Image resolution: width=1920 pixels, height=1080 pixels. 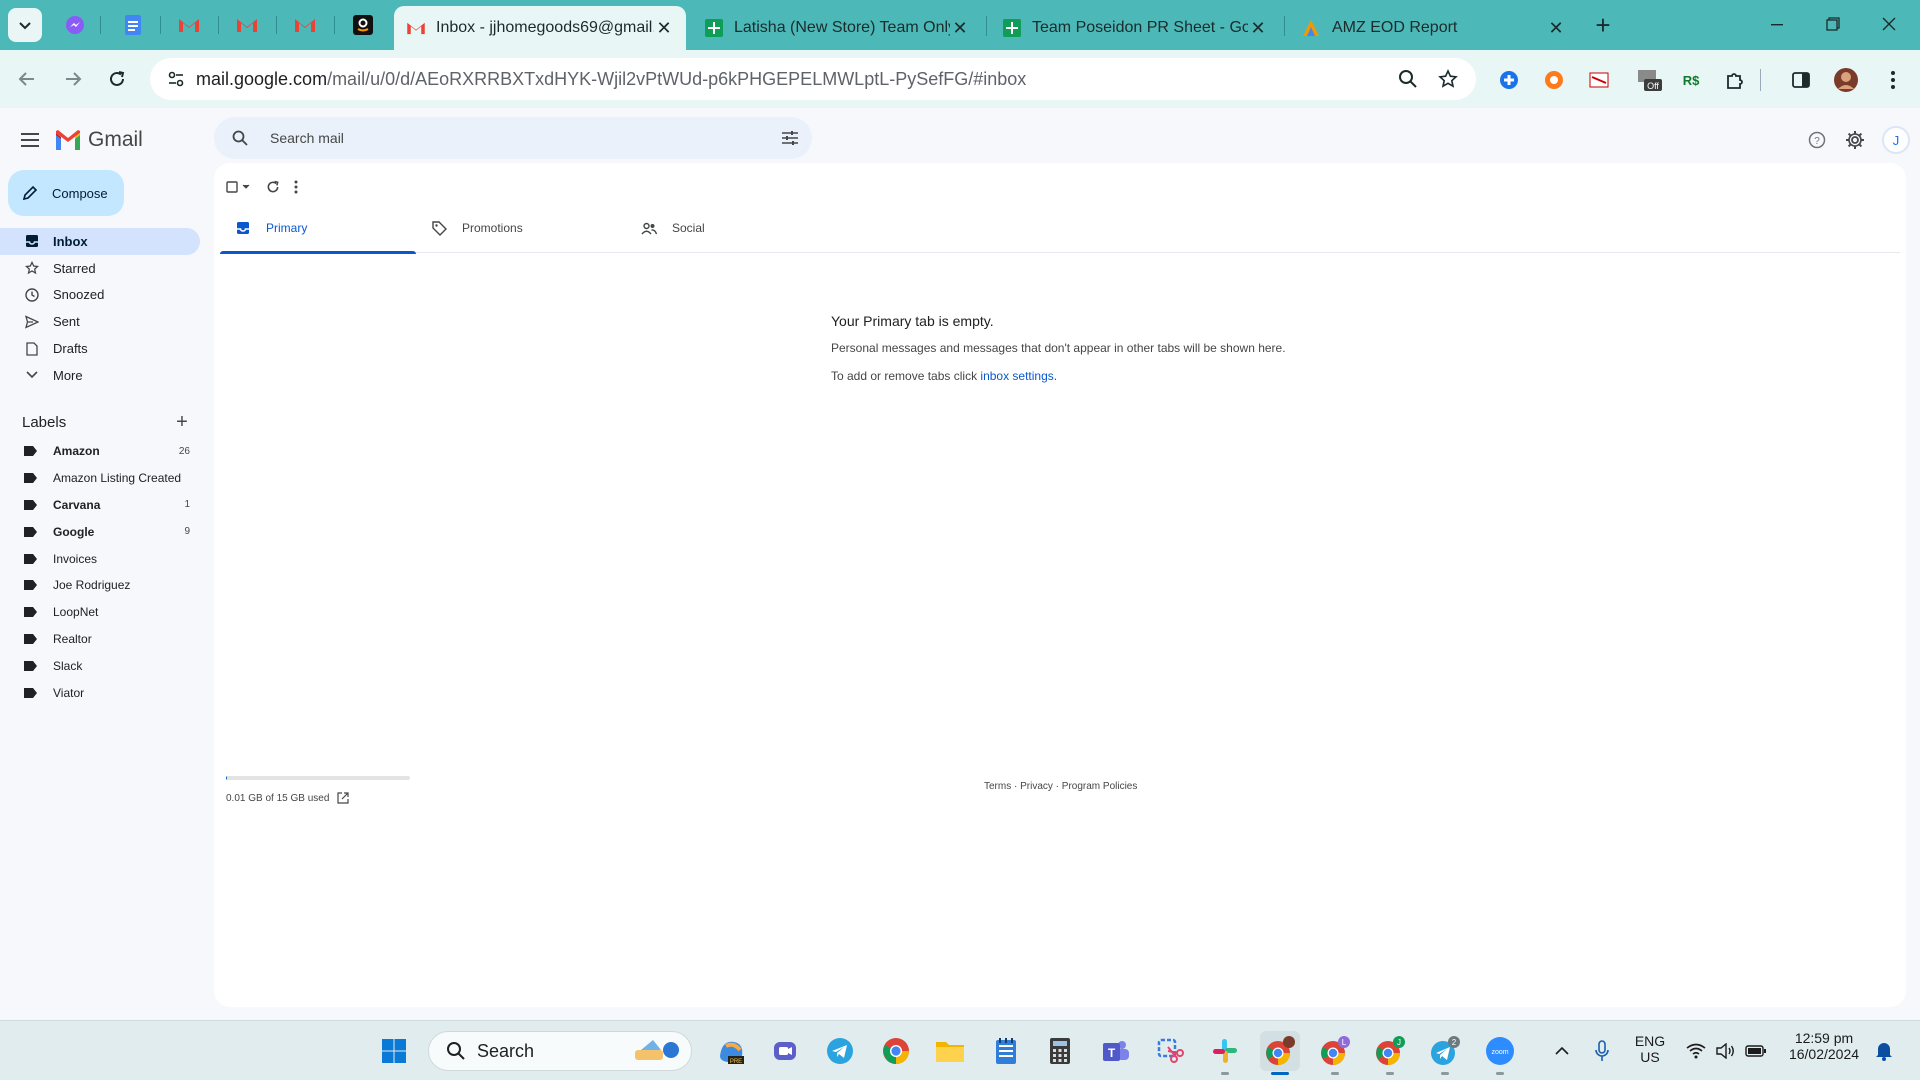 I want to click on running-indicator, so click(x=1335, y=1073).